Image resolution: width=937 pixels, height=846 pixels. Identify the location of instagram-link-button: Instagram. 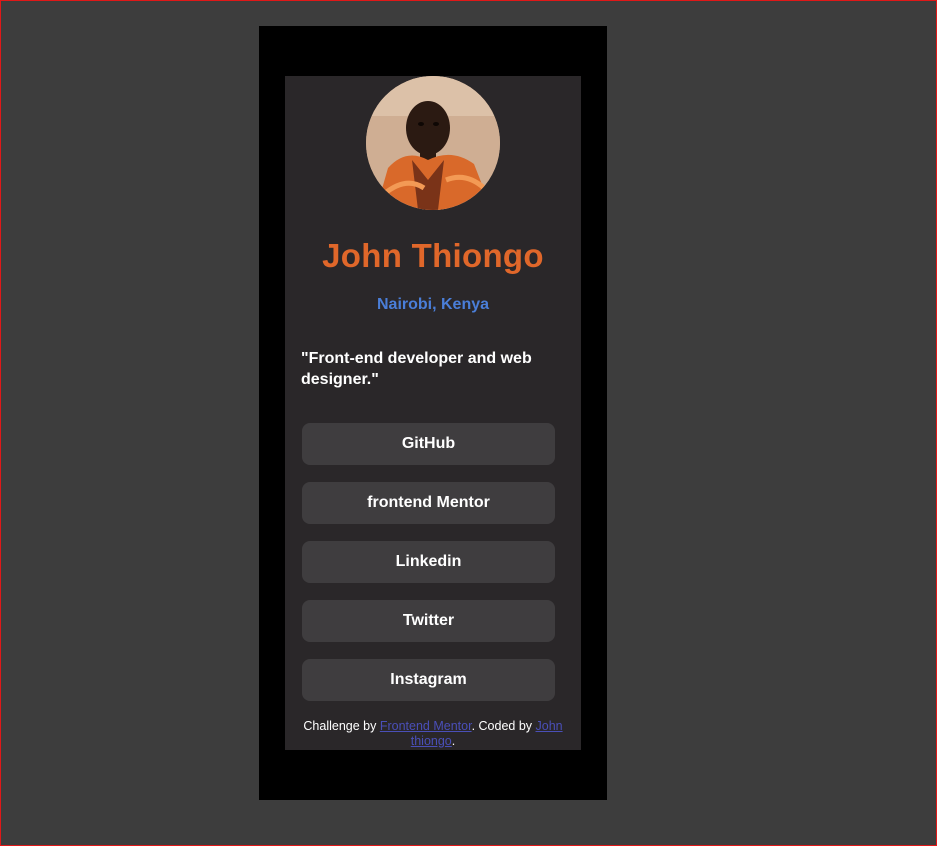
(428, 680).